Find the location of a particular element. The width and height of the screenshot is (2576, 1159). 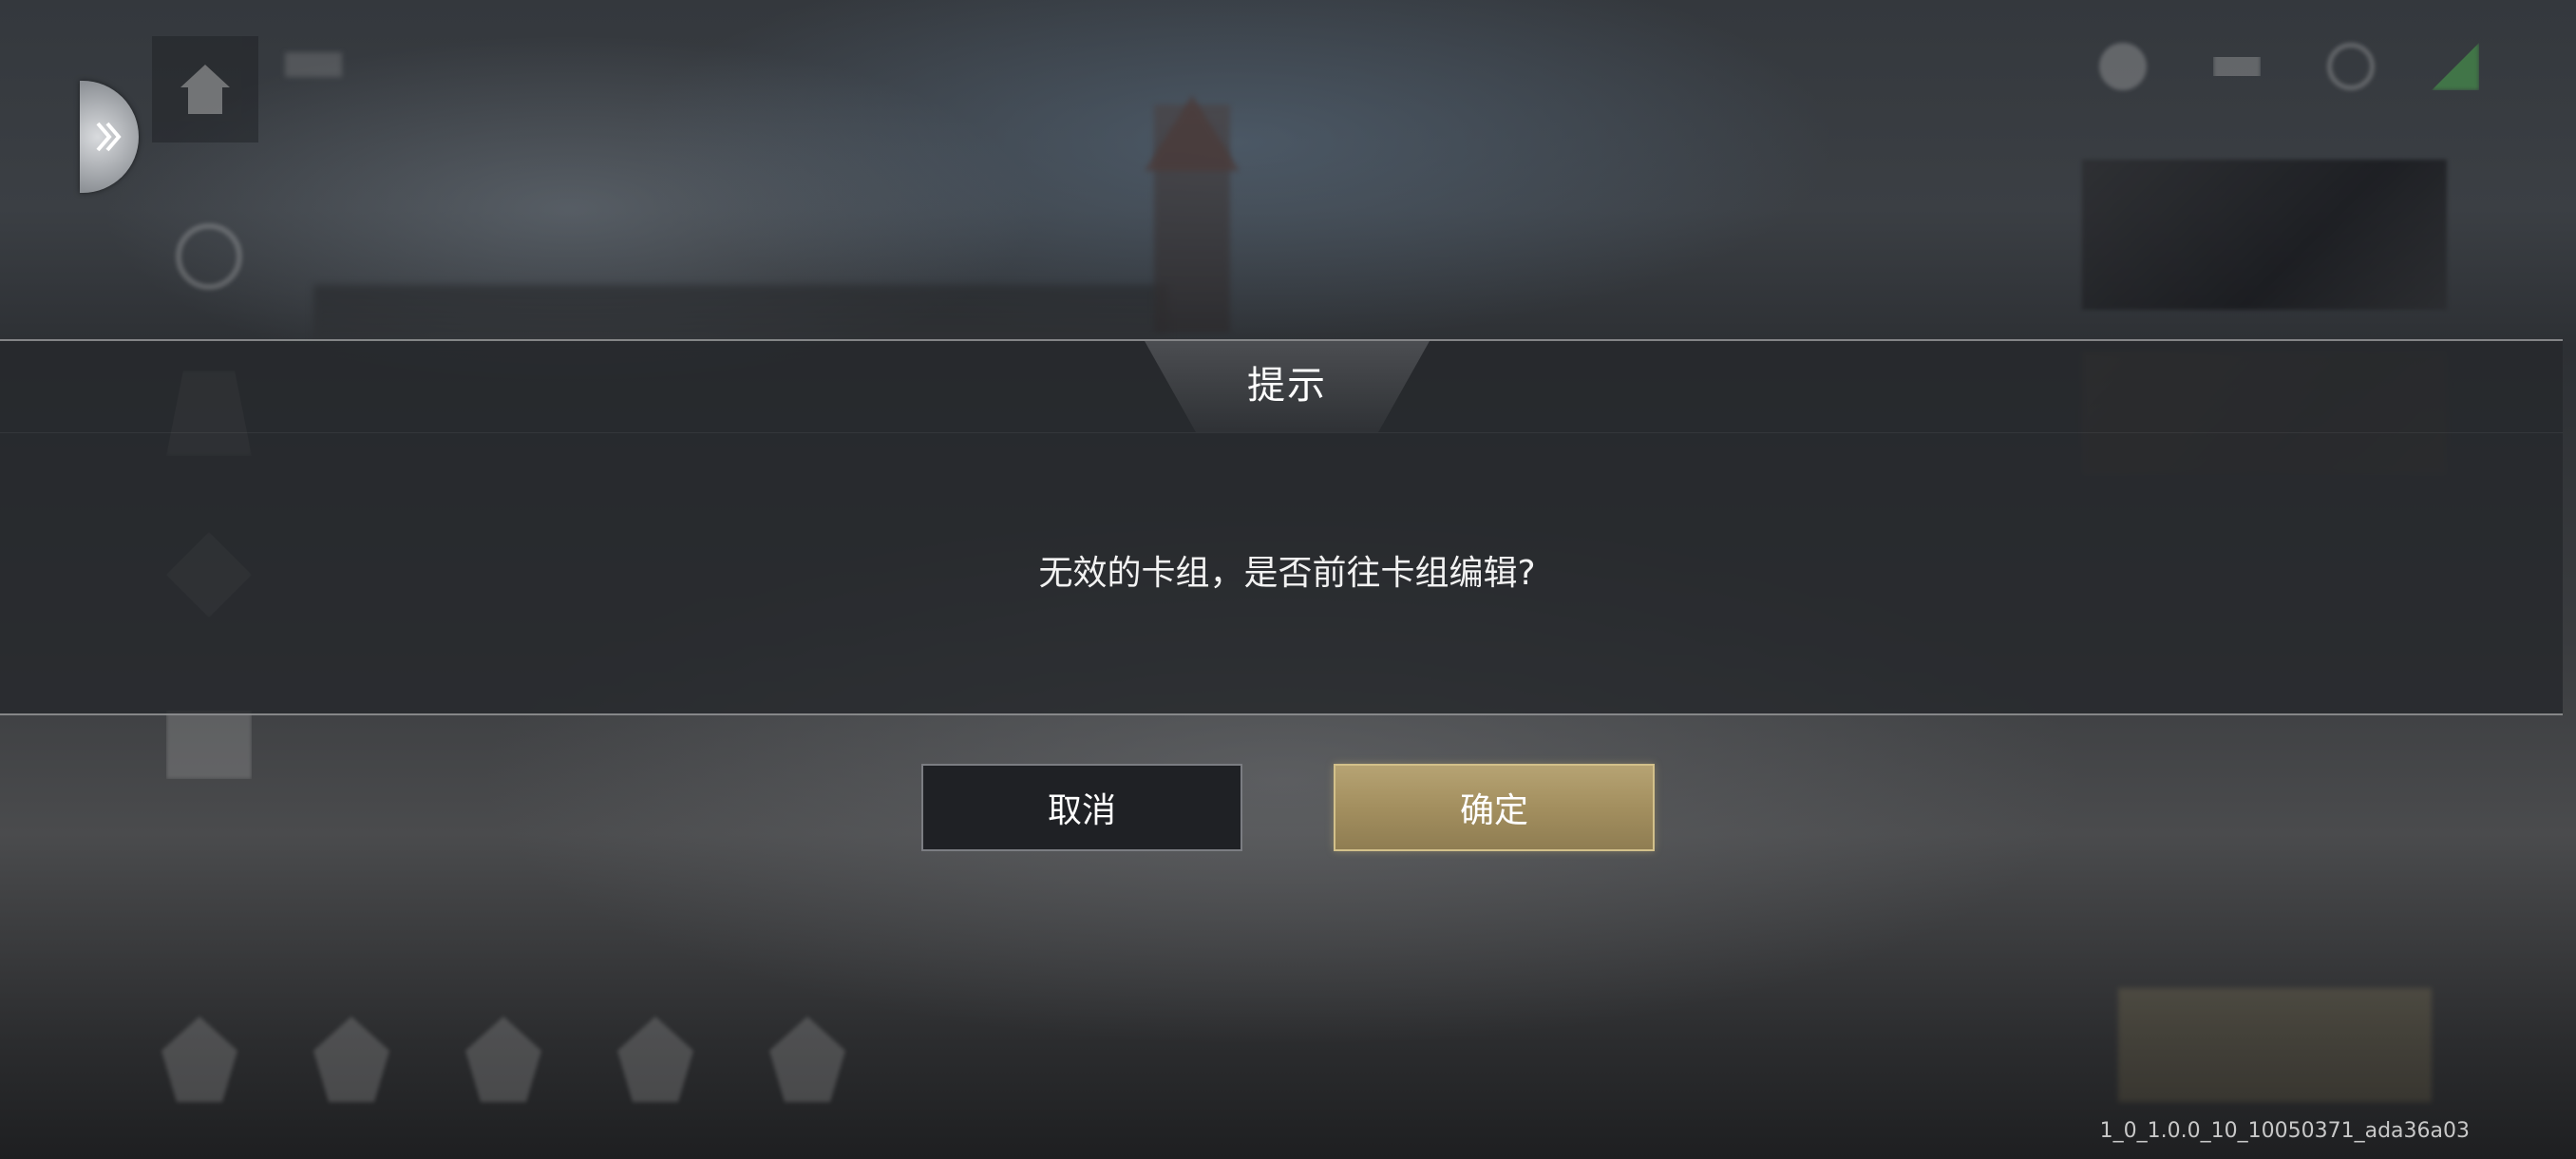

settings-icon is located at coordinates (2351, 66).